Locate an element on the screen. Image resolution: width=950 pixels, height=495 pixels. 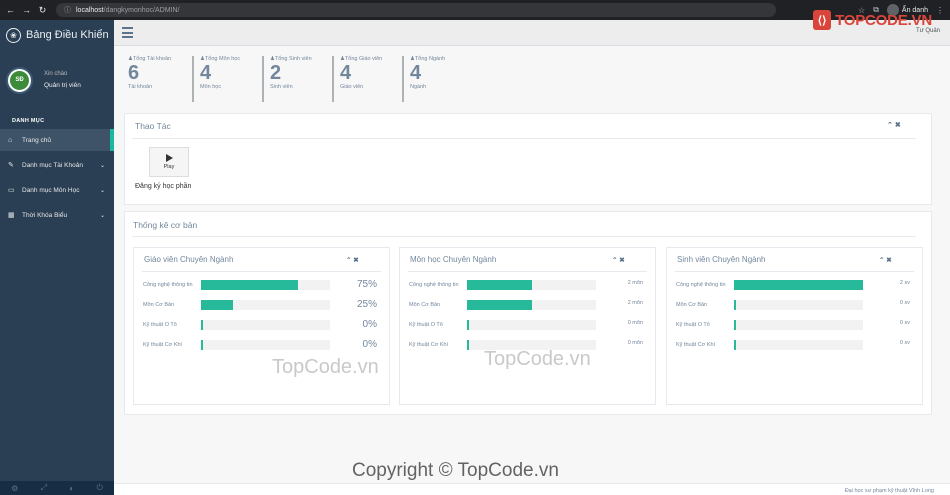
stat-tile: ♟Tổng Môn học 4 Môn học is located at coordinates (227, 79).